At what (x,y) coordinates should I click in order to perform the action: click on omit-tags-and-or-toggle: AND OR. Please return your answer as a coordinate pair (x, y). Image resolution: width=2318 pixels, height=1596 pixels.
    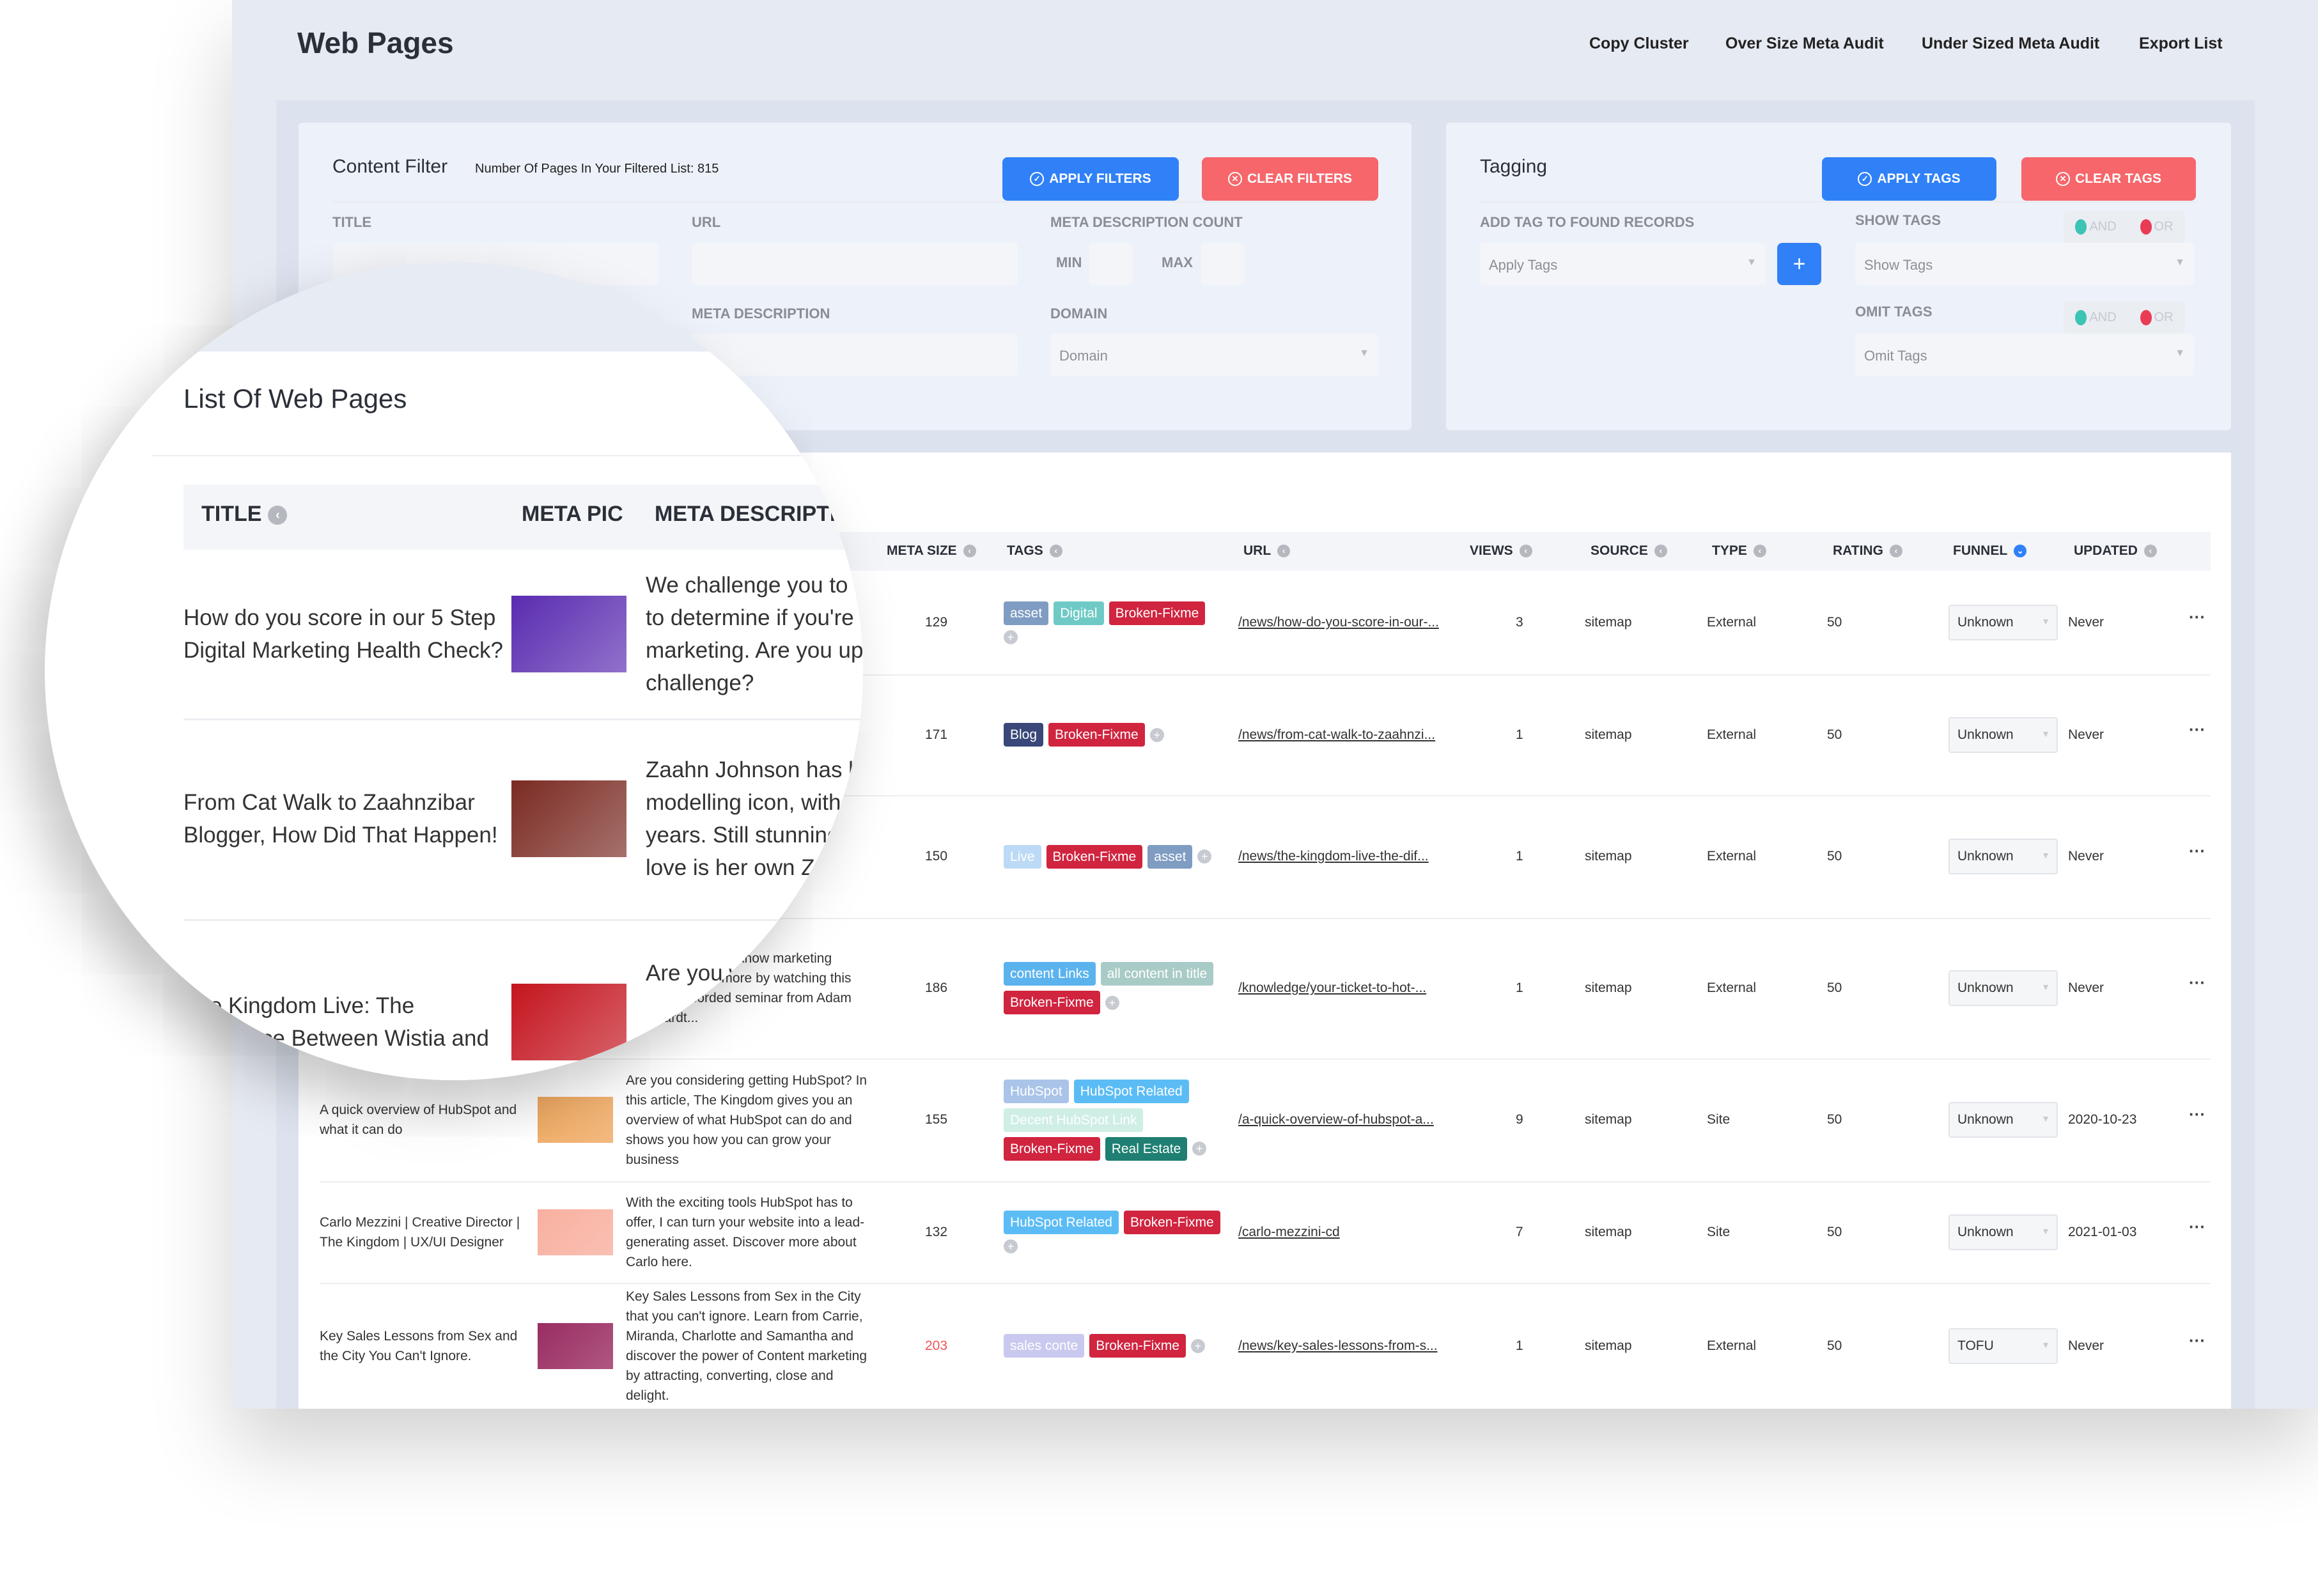
    Looking at the image, I should click on (2124, 318).